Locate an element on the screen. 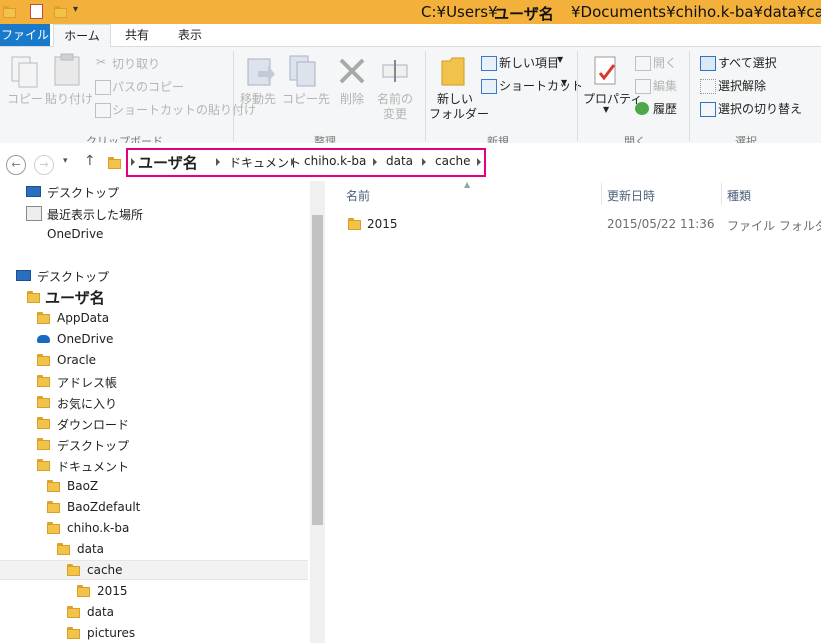 The height and width of the screenshot is (643, 821). contacts-icon is located at coordinates (43, 381).